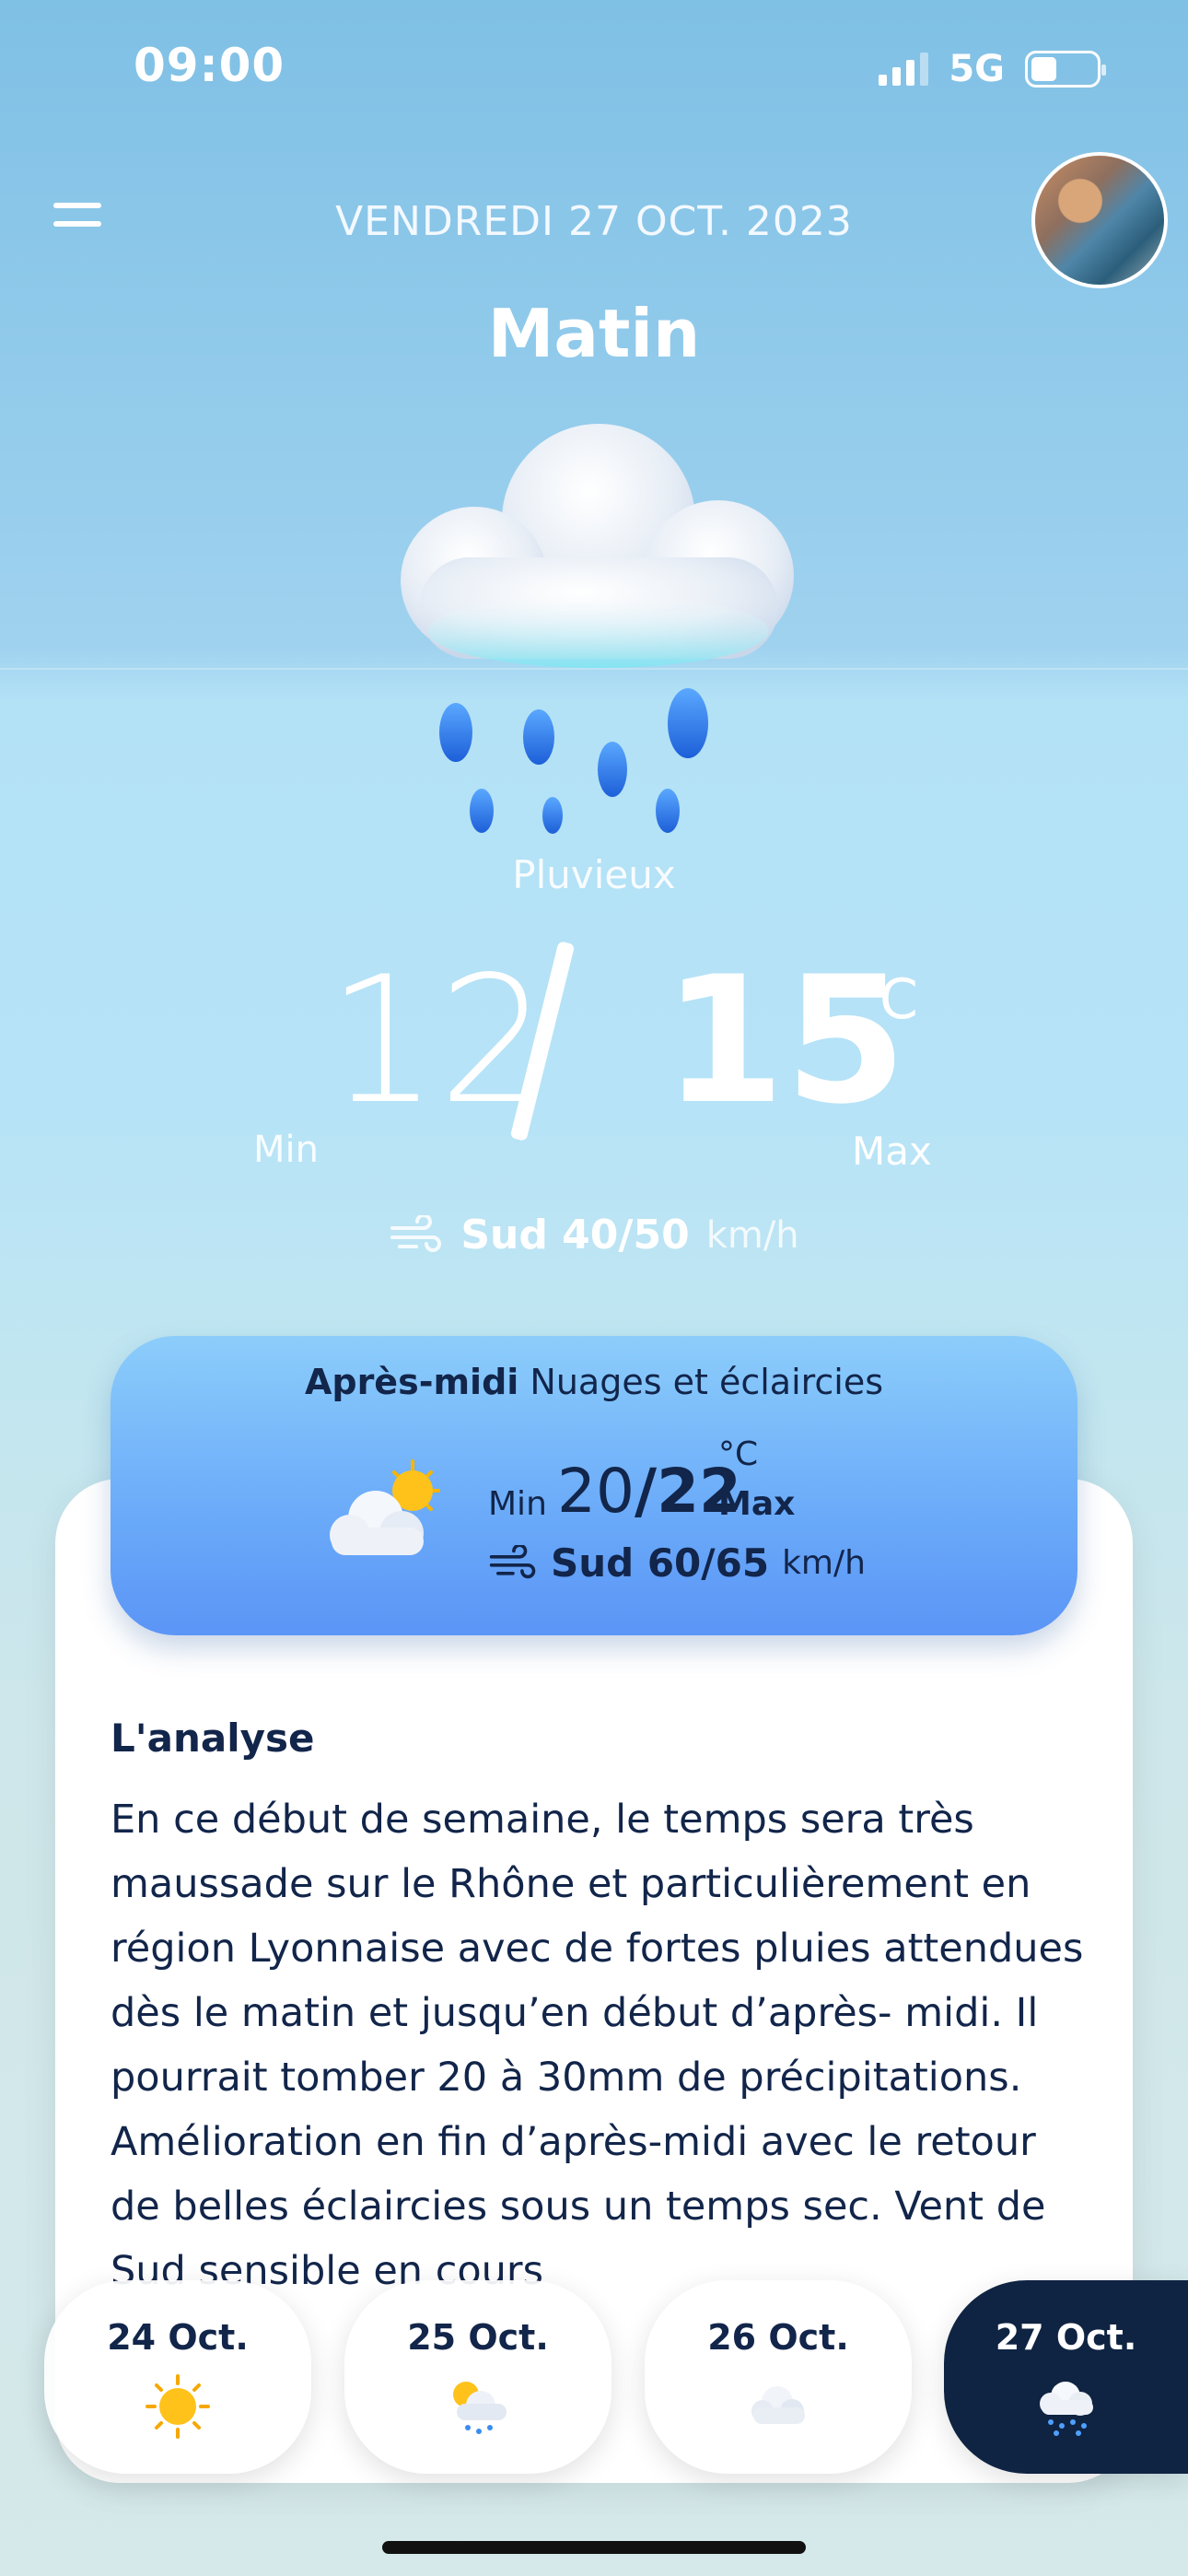  I want to click on avatar, so click(1099, 220).